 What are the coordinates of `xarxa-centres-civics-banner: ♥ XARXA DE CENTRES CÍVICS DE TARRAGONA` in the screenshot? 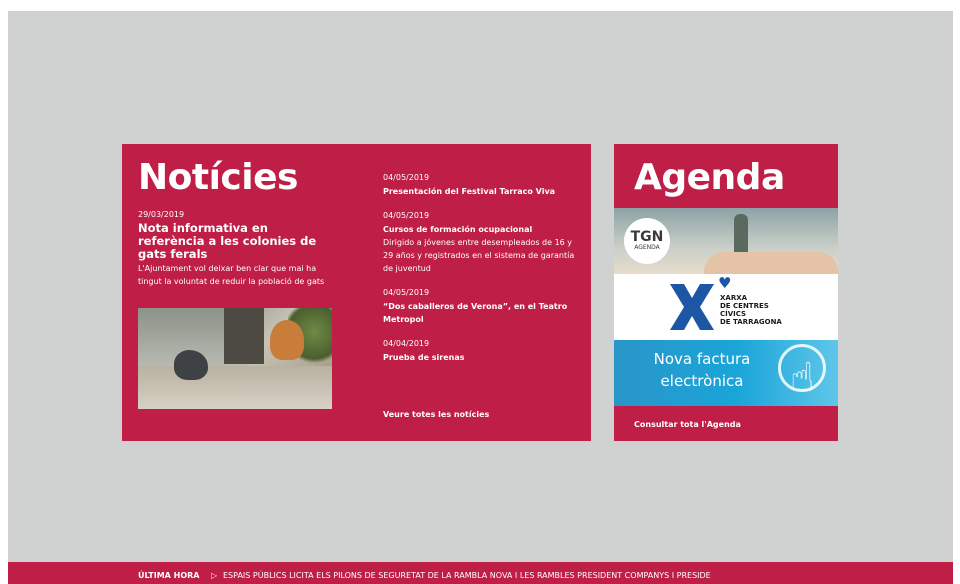 It's located at (726, 307).